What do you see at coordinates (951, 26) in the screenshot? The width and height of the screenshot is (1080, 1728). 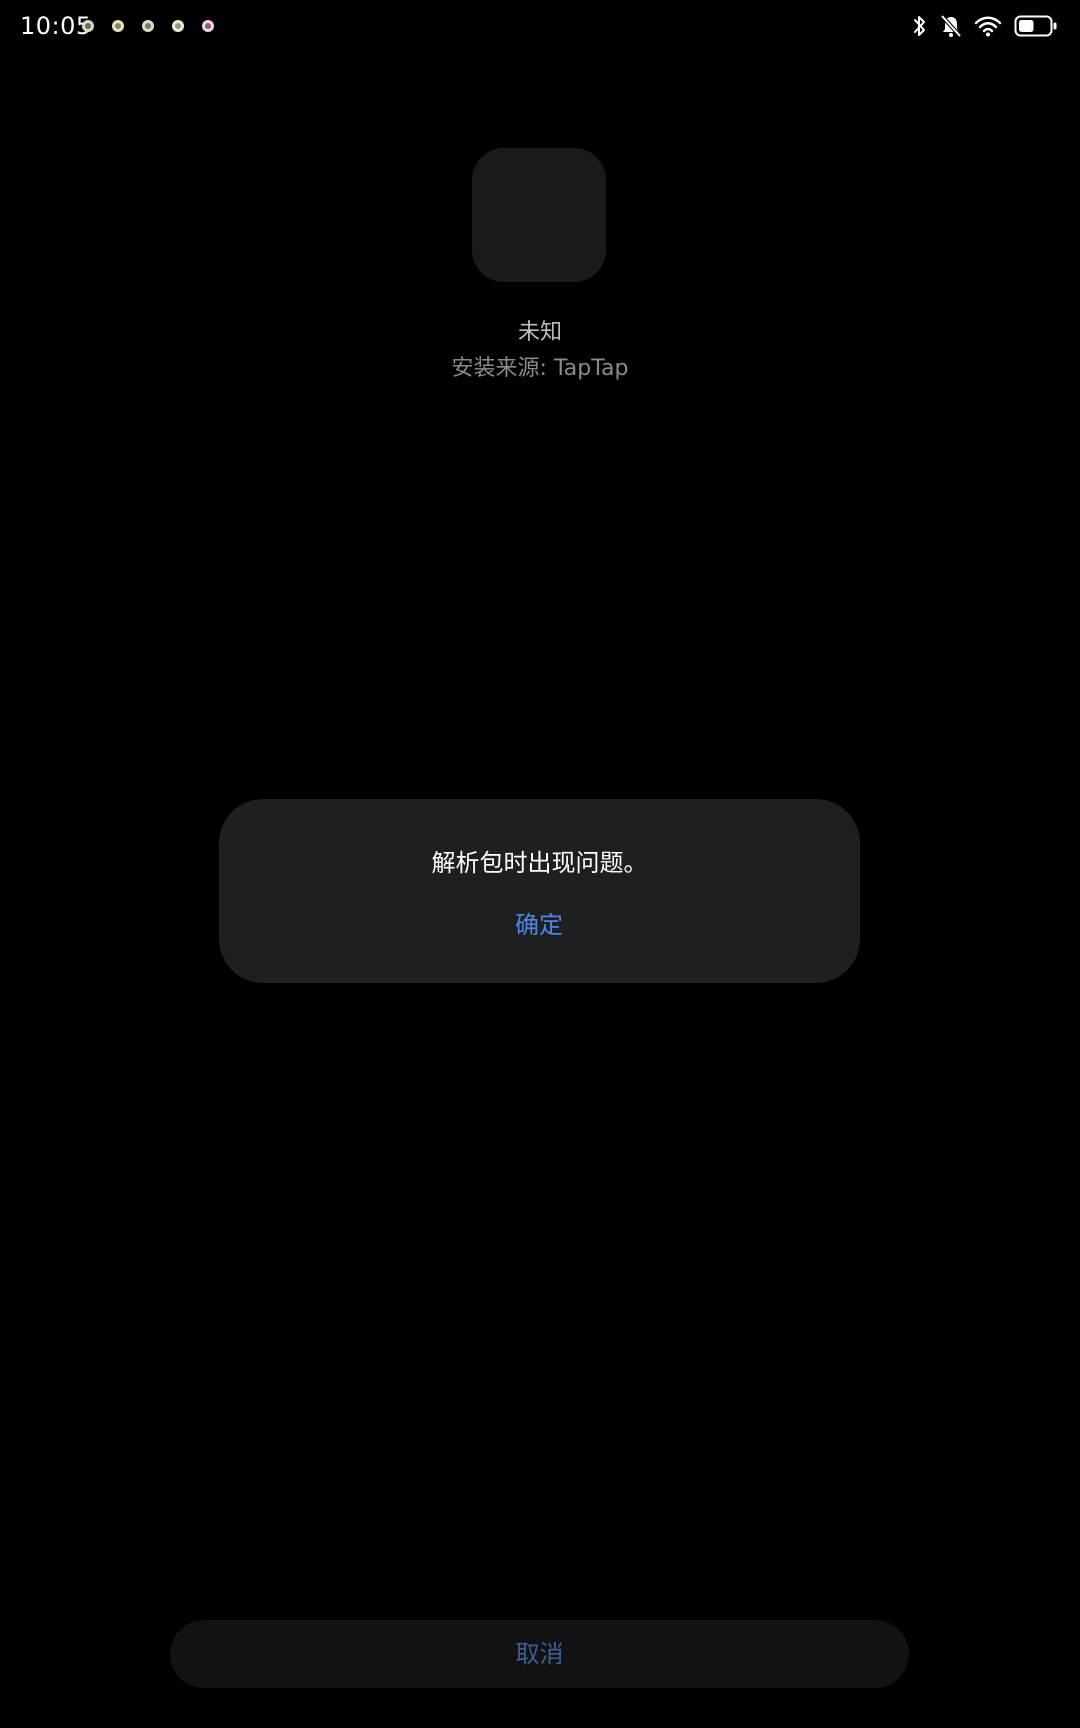 I see `bell-muted-icon` at bounding box center [951, 26].